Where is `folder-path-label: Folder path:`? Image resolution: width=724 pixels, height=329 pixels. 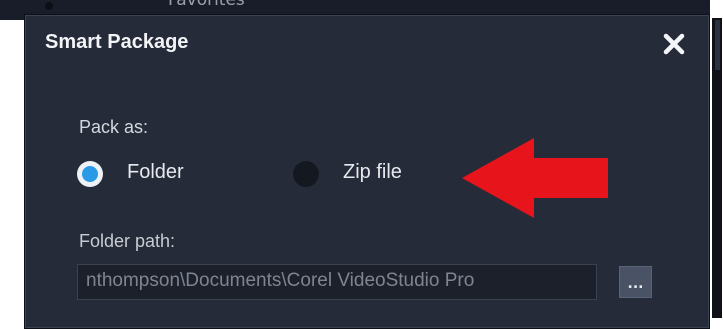
folder-path-label: Folder path: is located at coordinates (127, 241).